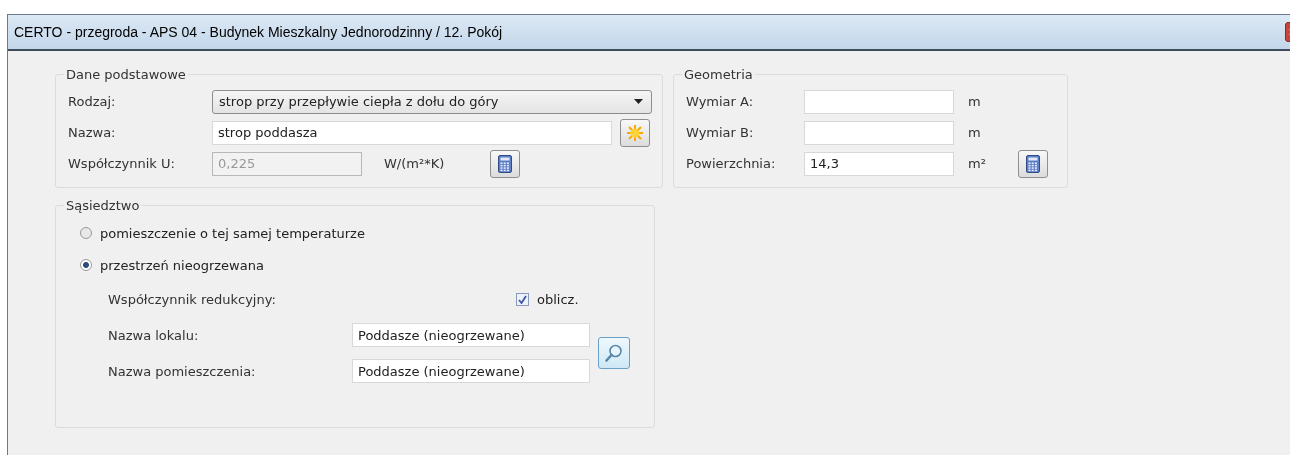 The image size is (1290, 455). What do you see at coordinates (471, 335) in the screenshot?
I see `unit-name-field: Poddasze (nieogrzewane)` at bounding box center [471, 335].